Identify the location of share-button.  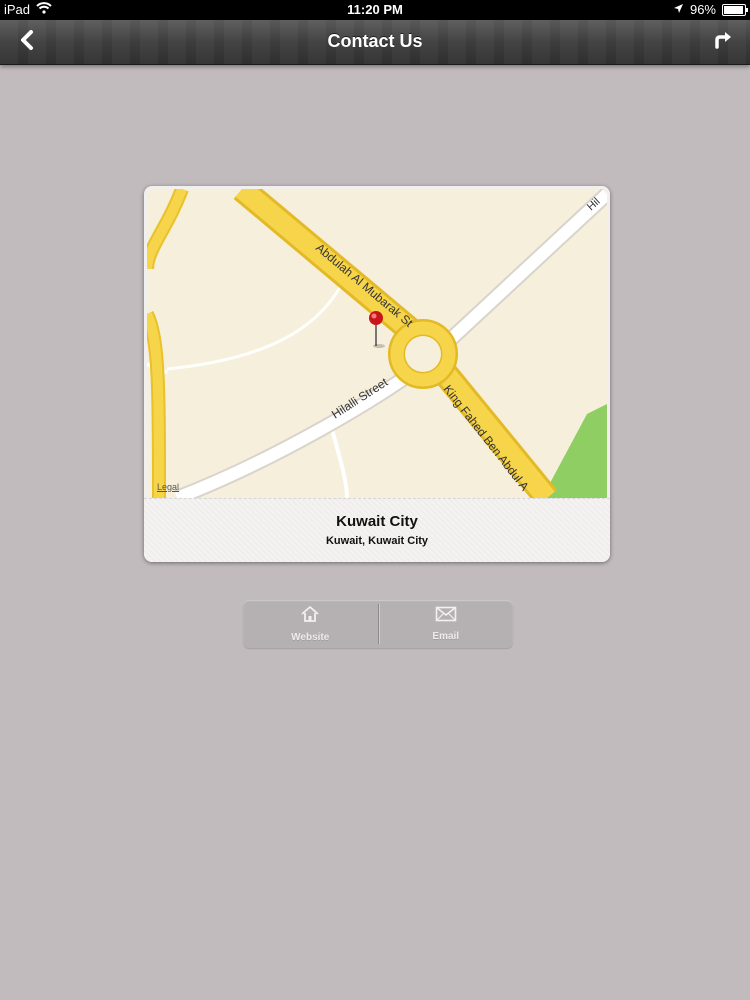
(723, 42).